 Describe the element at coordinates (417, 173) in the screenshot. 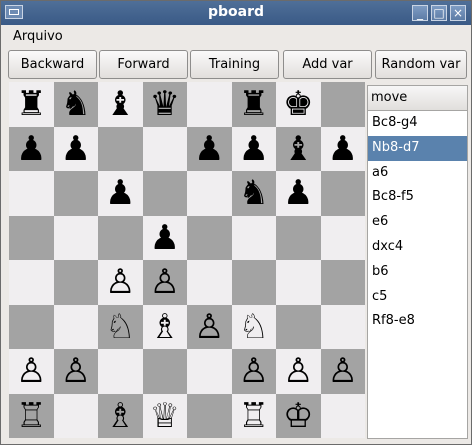

I see `move-list-item: a6` at that location.